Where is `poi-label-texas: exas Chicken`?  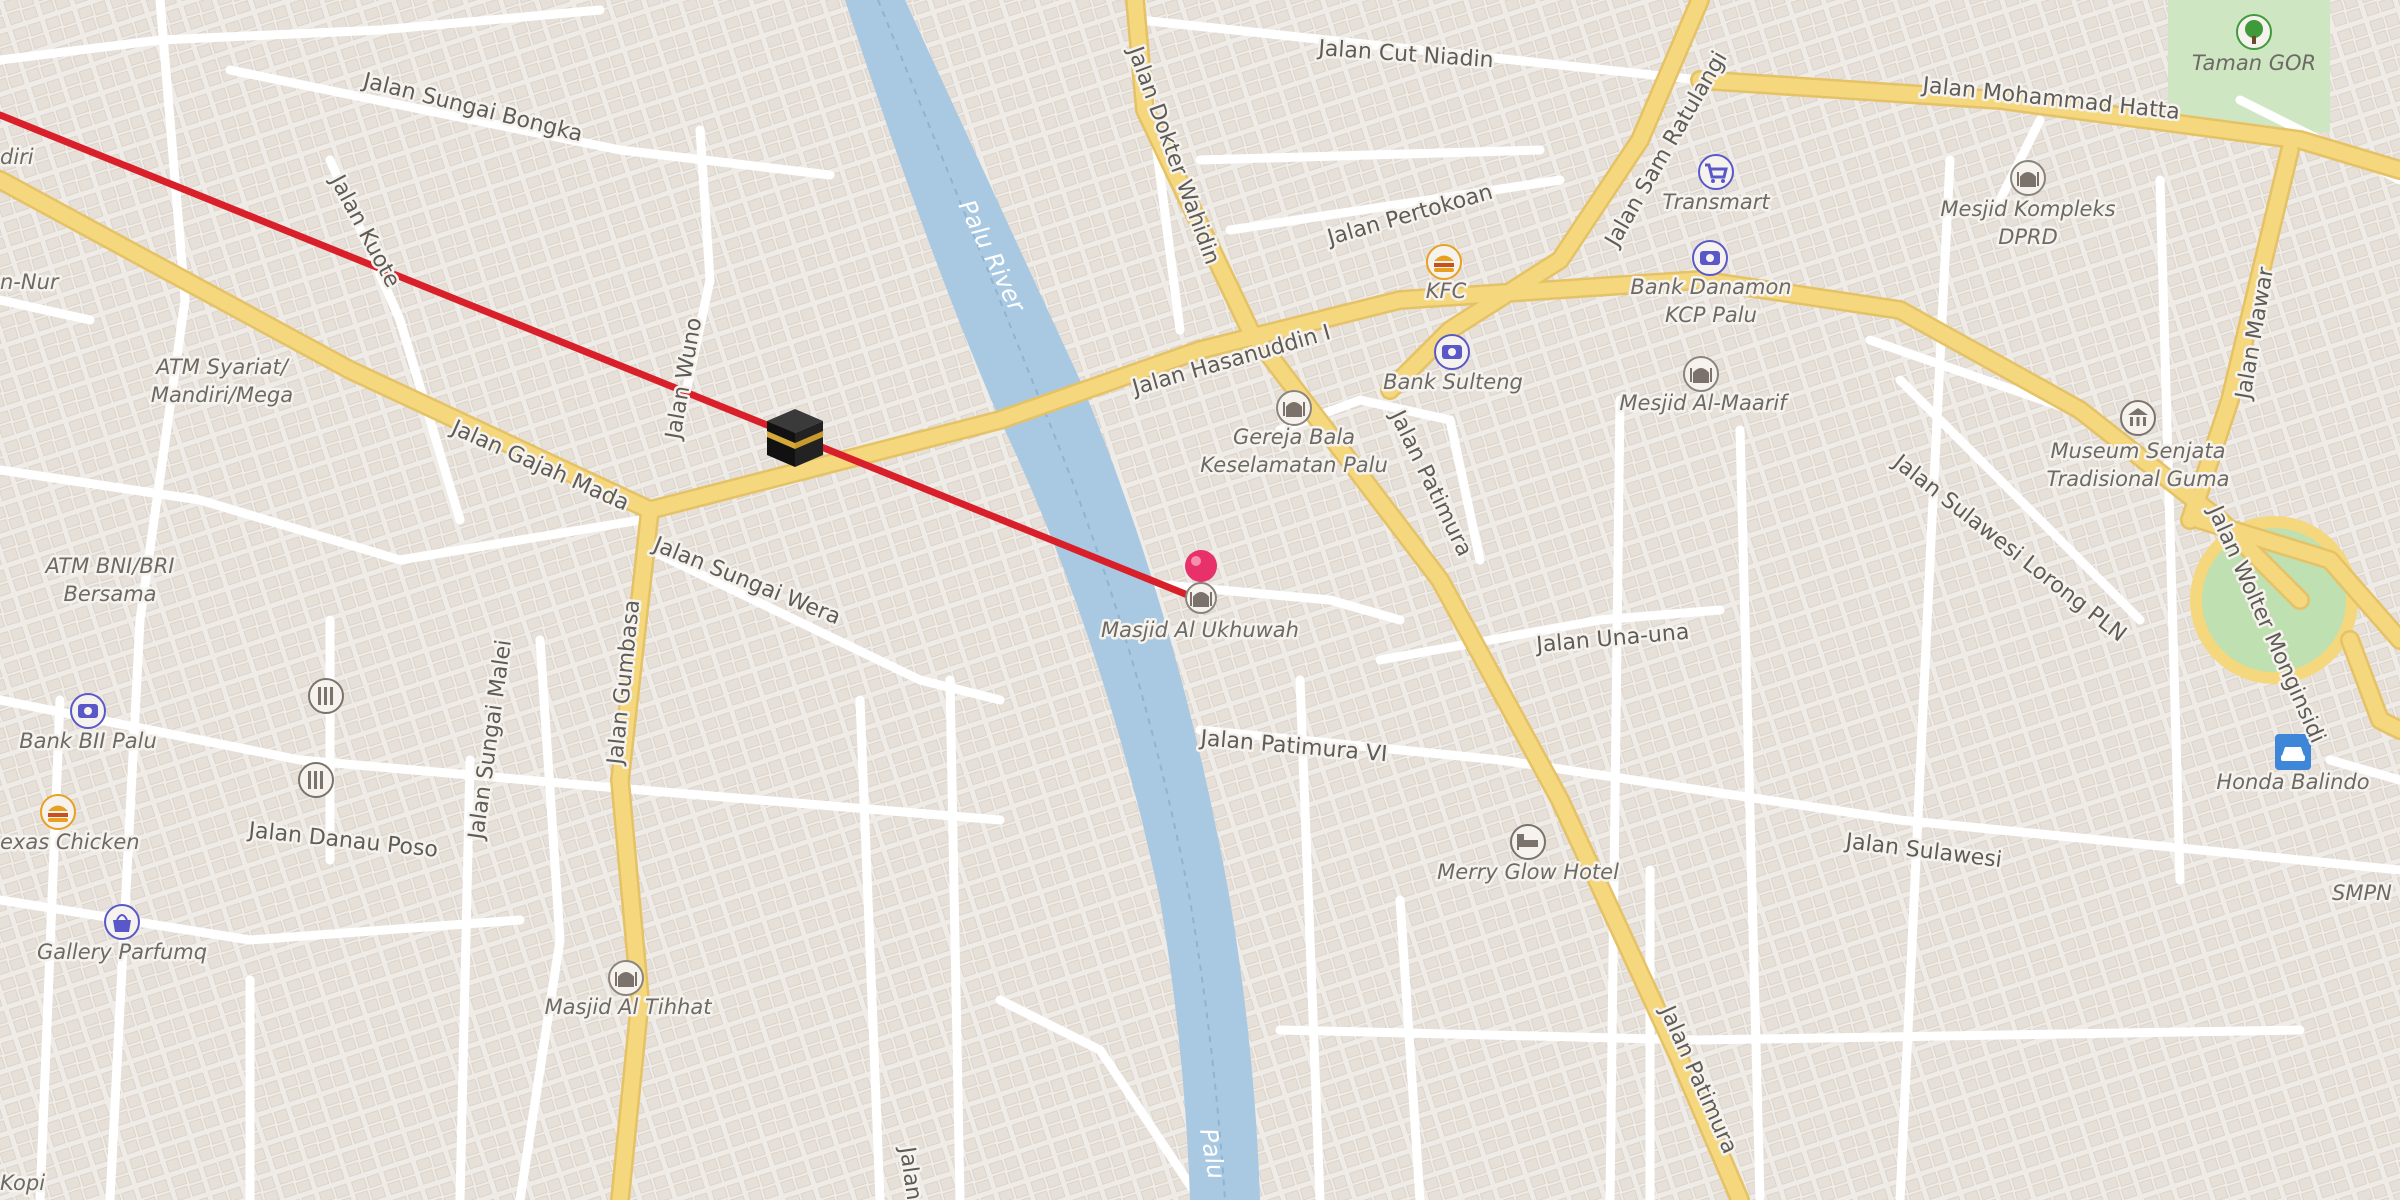 poi-label-texas: exas Chicken is located at coordinates (71, 842).